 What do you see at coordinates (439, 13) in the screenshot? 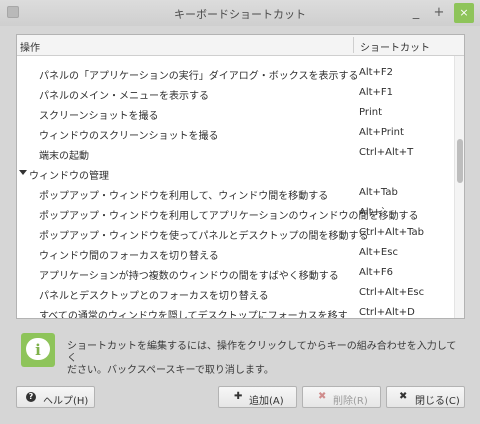
I see `maximize-button: +` at bounding box center [439, 13].